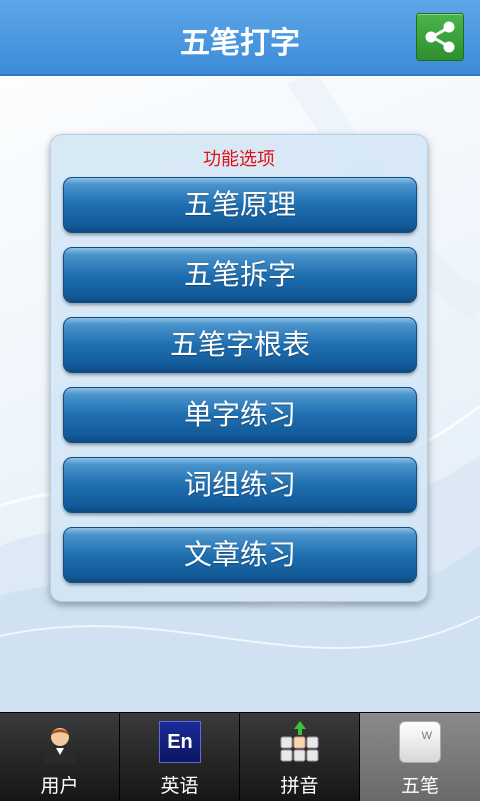 Image resolution: width=480 pixels, height=801 pixels. Describe the element at coordinates (240, 415) in the screenshot. I see `single-char-practice-button: 单字练习` at that location.